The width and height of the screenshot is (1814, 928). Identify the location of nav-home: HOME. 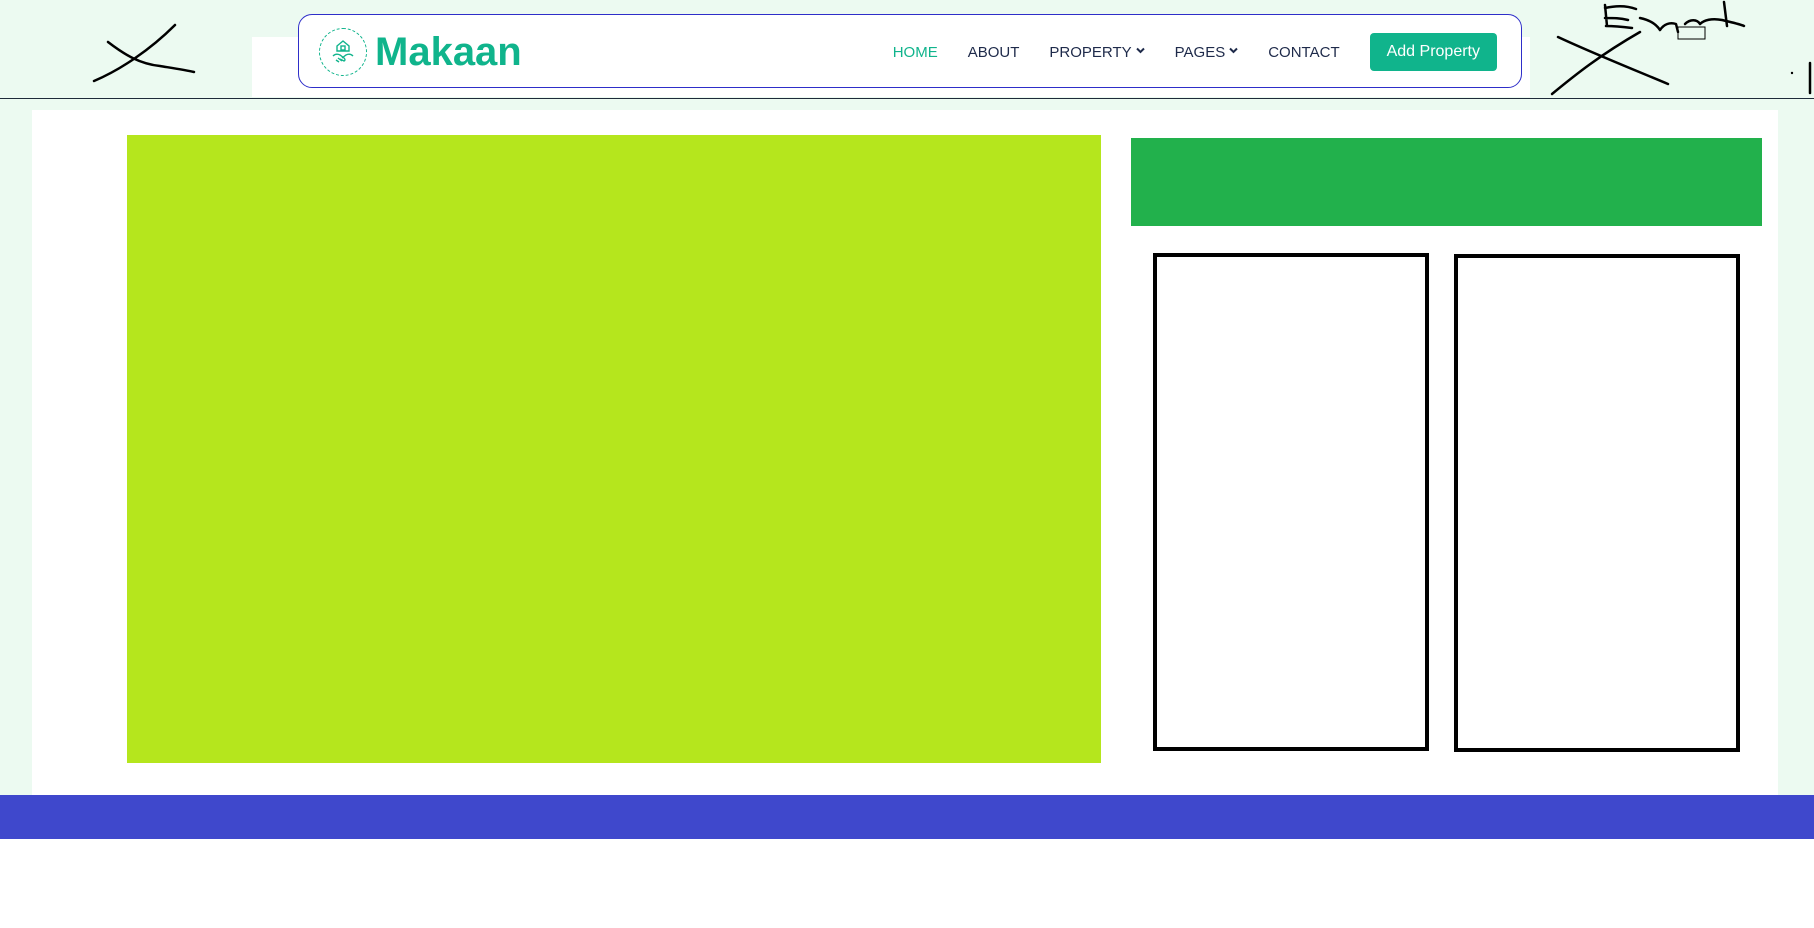
(915, 52).